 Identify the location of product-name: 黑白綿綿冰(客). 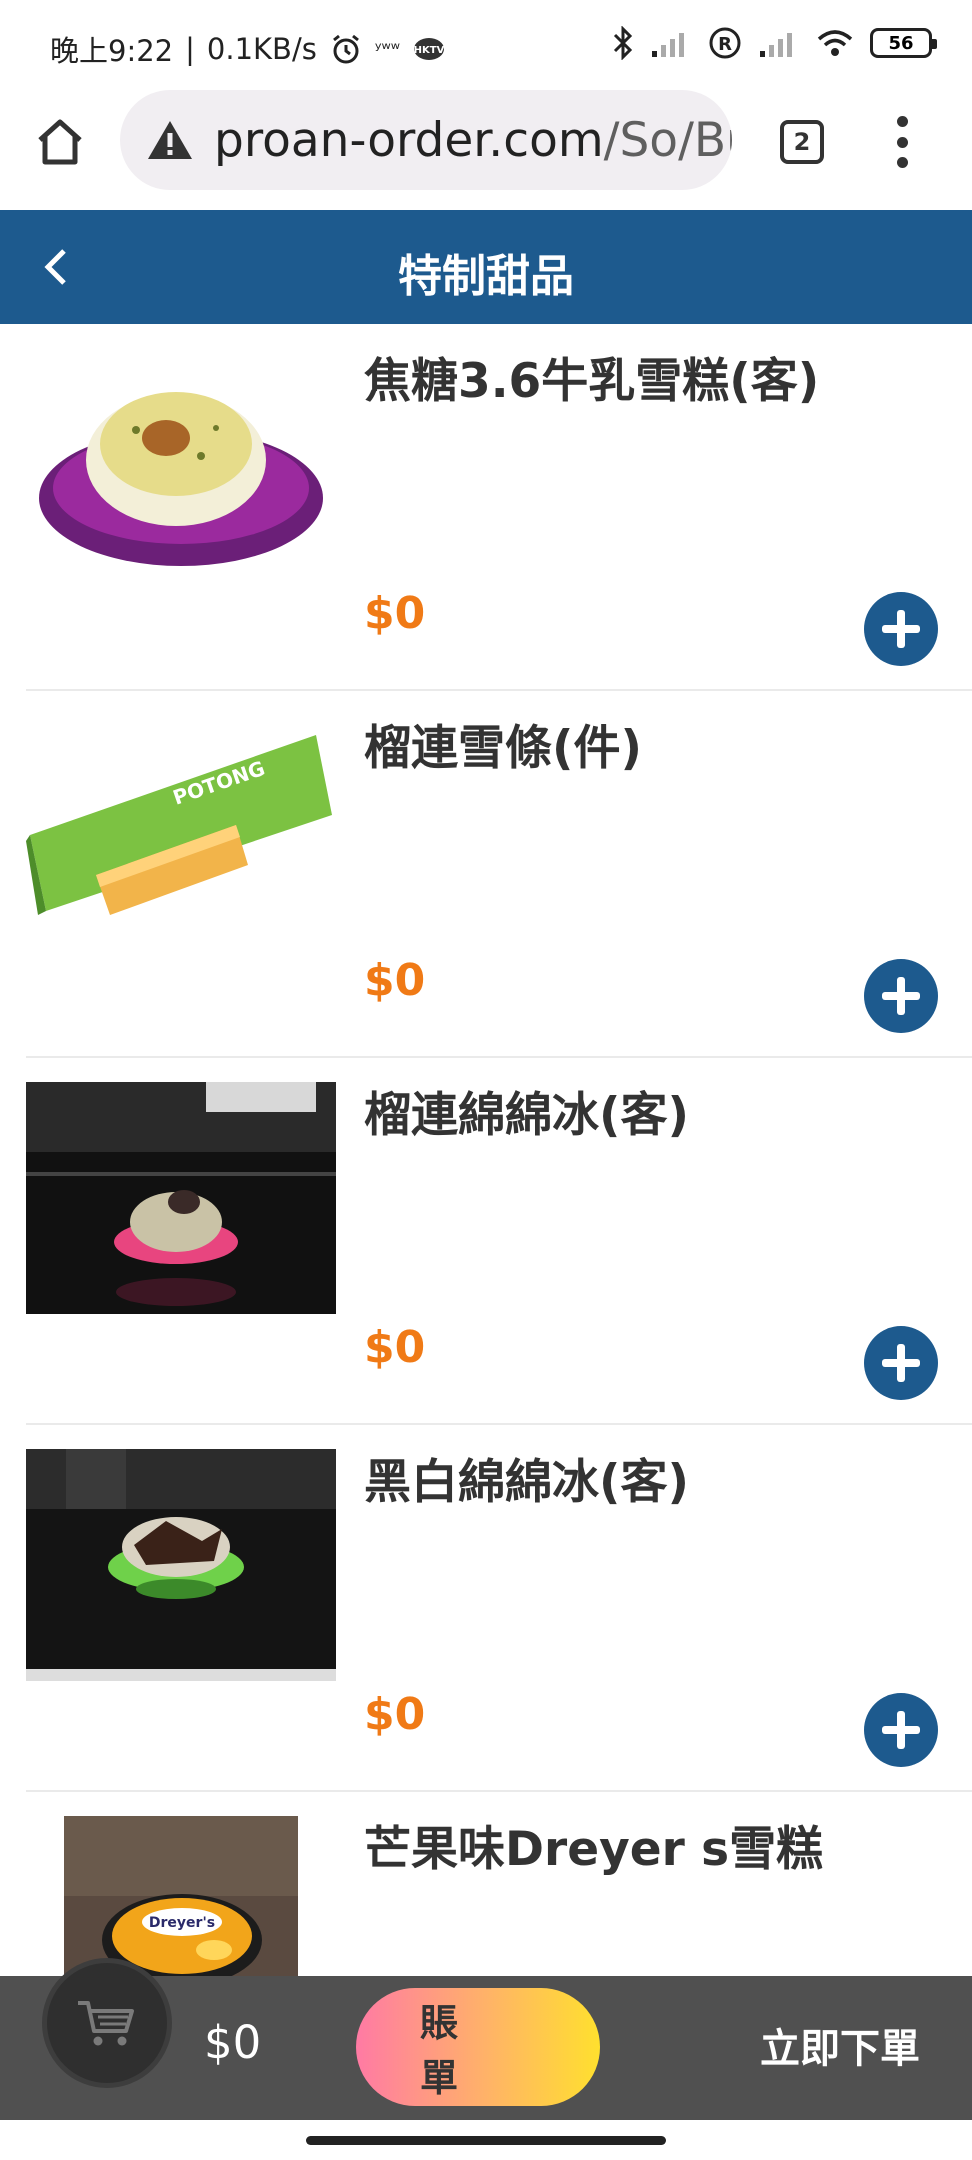
(526, 1482).